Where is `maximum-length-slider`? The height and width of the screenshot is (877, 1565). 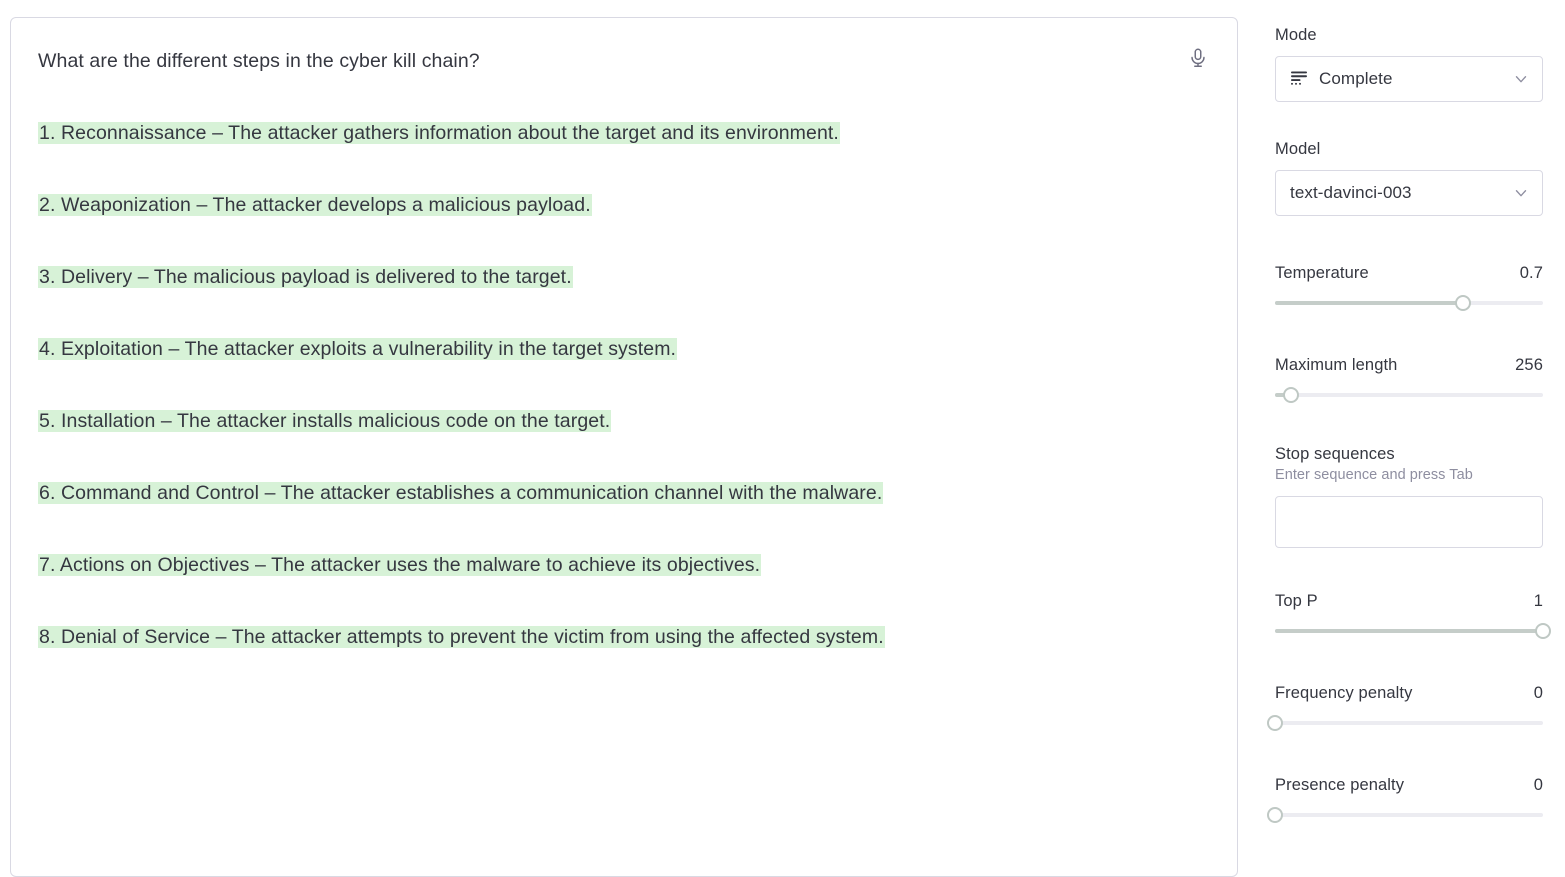 maximum-length-slider is located at coordinates (1409, 395).